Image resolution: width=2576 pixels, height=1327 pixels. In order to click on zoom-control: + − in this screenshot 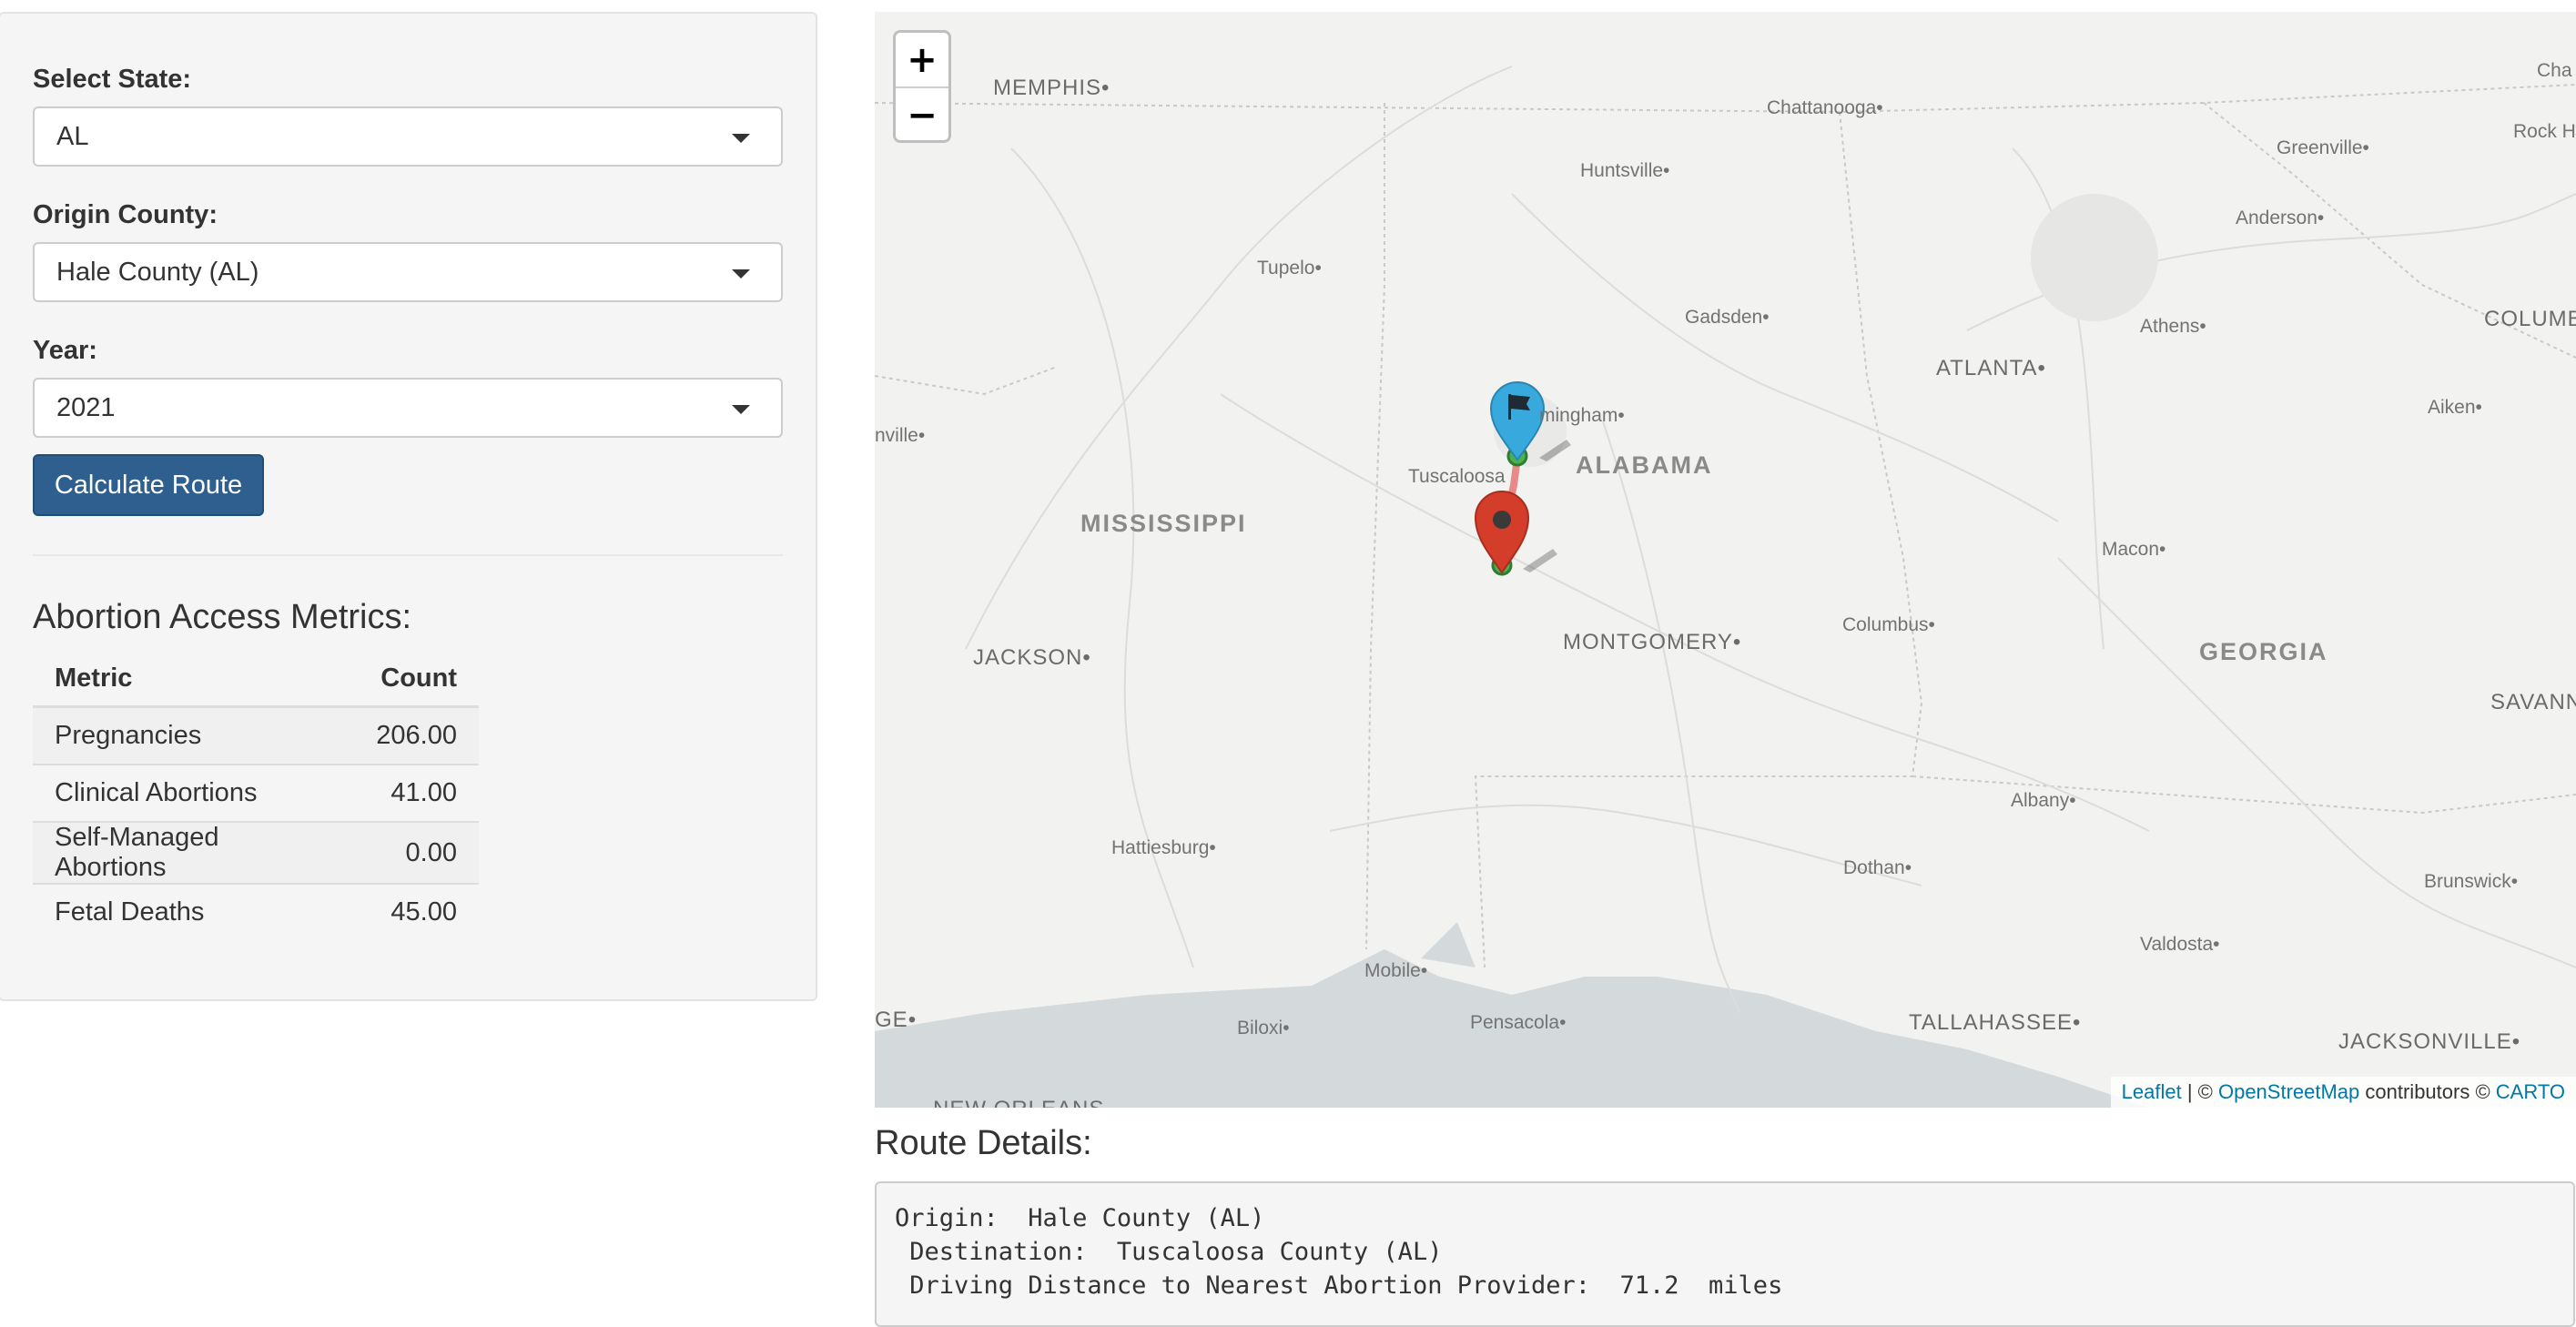, I will do `click(922, 86)`.